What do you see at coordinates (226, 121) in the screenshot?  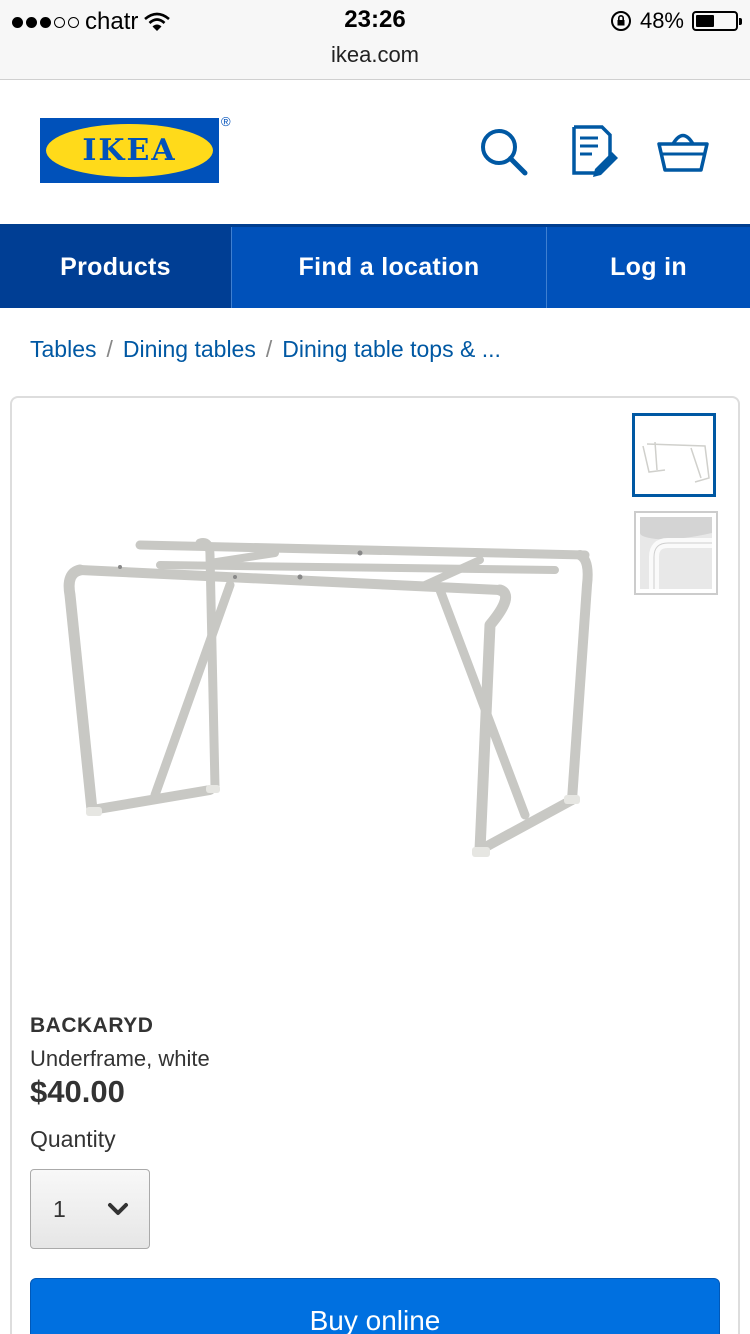 I see `registered-mark: ®` at bounding box center [226, 121].